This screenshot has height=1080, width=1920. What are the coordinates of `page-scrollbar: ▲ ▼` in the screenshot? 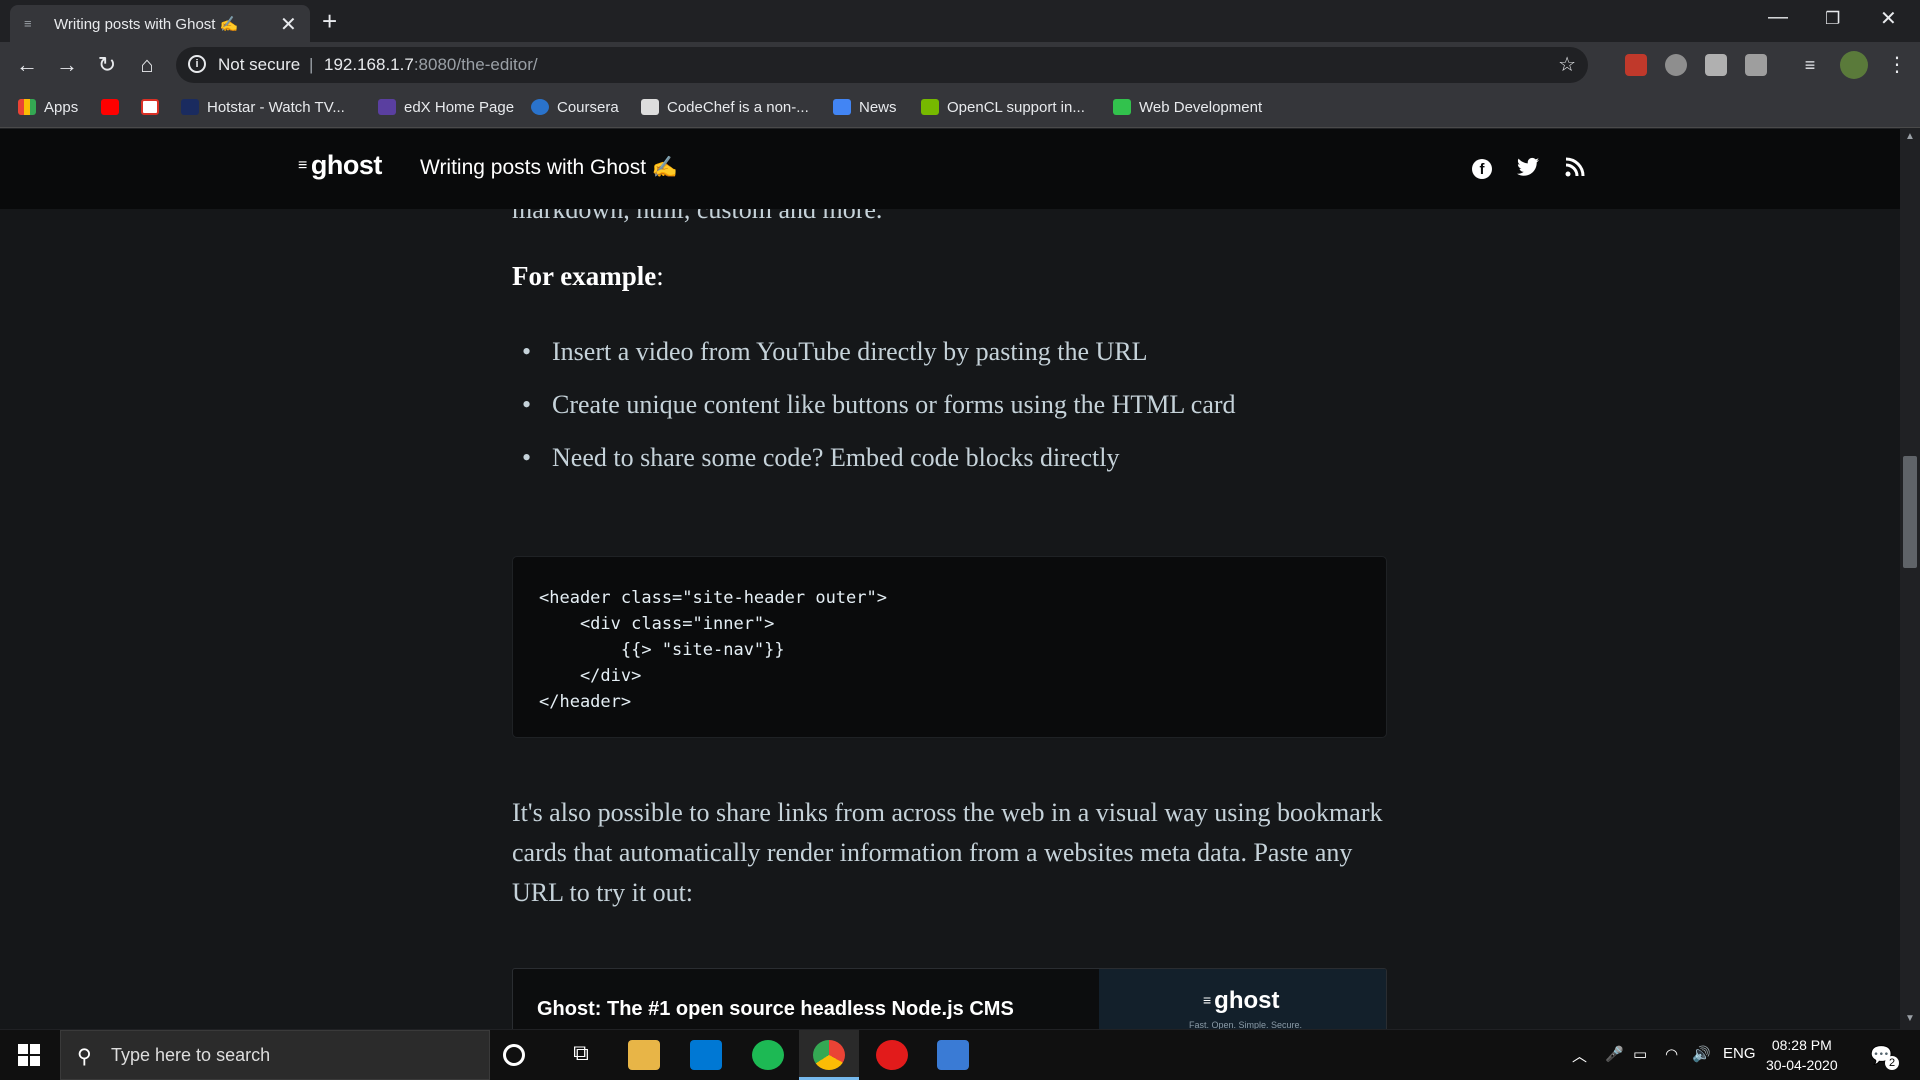 It's located at (1910, 579).